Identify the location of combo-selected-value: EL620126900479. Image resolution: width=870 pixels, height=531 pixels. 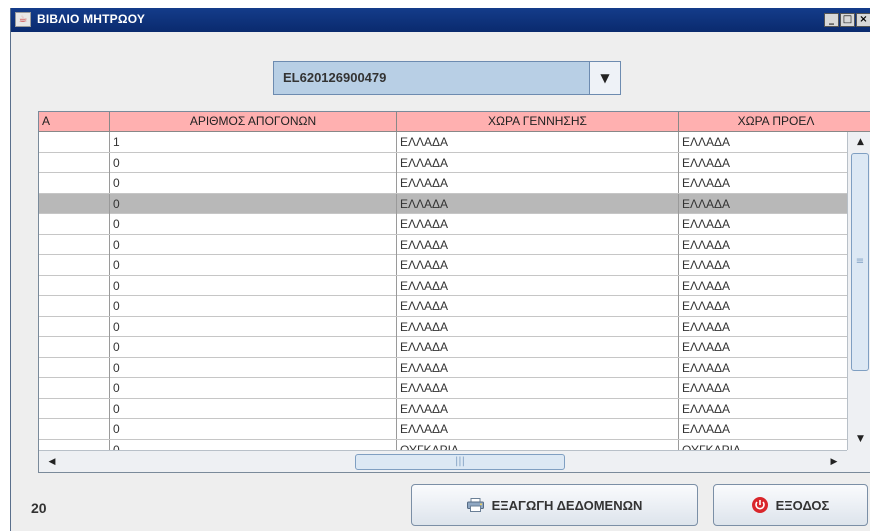
(335, 77).